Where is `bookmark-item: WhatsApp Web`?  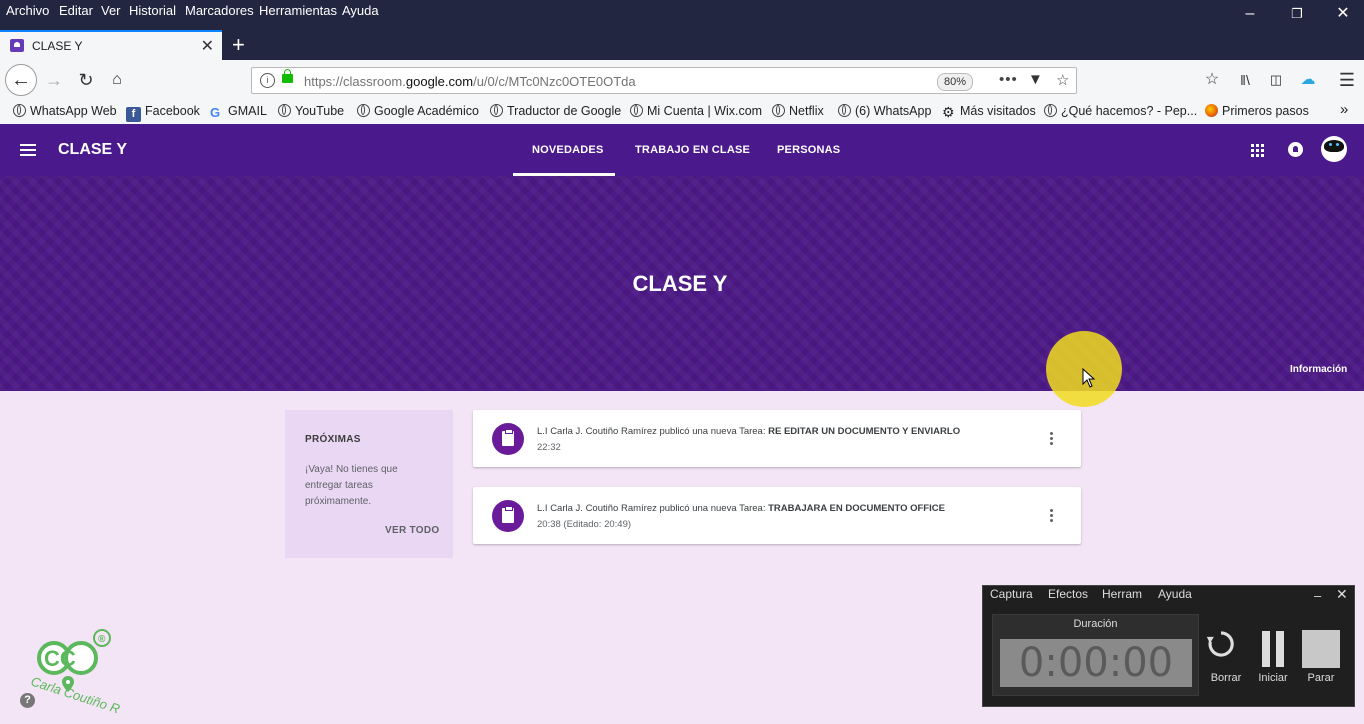 bookmark-item: WhatsApp Web is located at coordinates (65, 111).